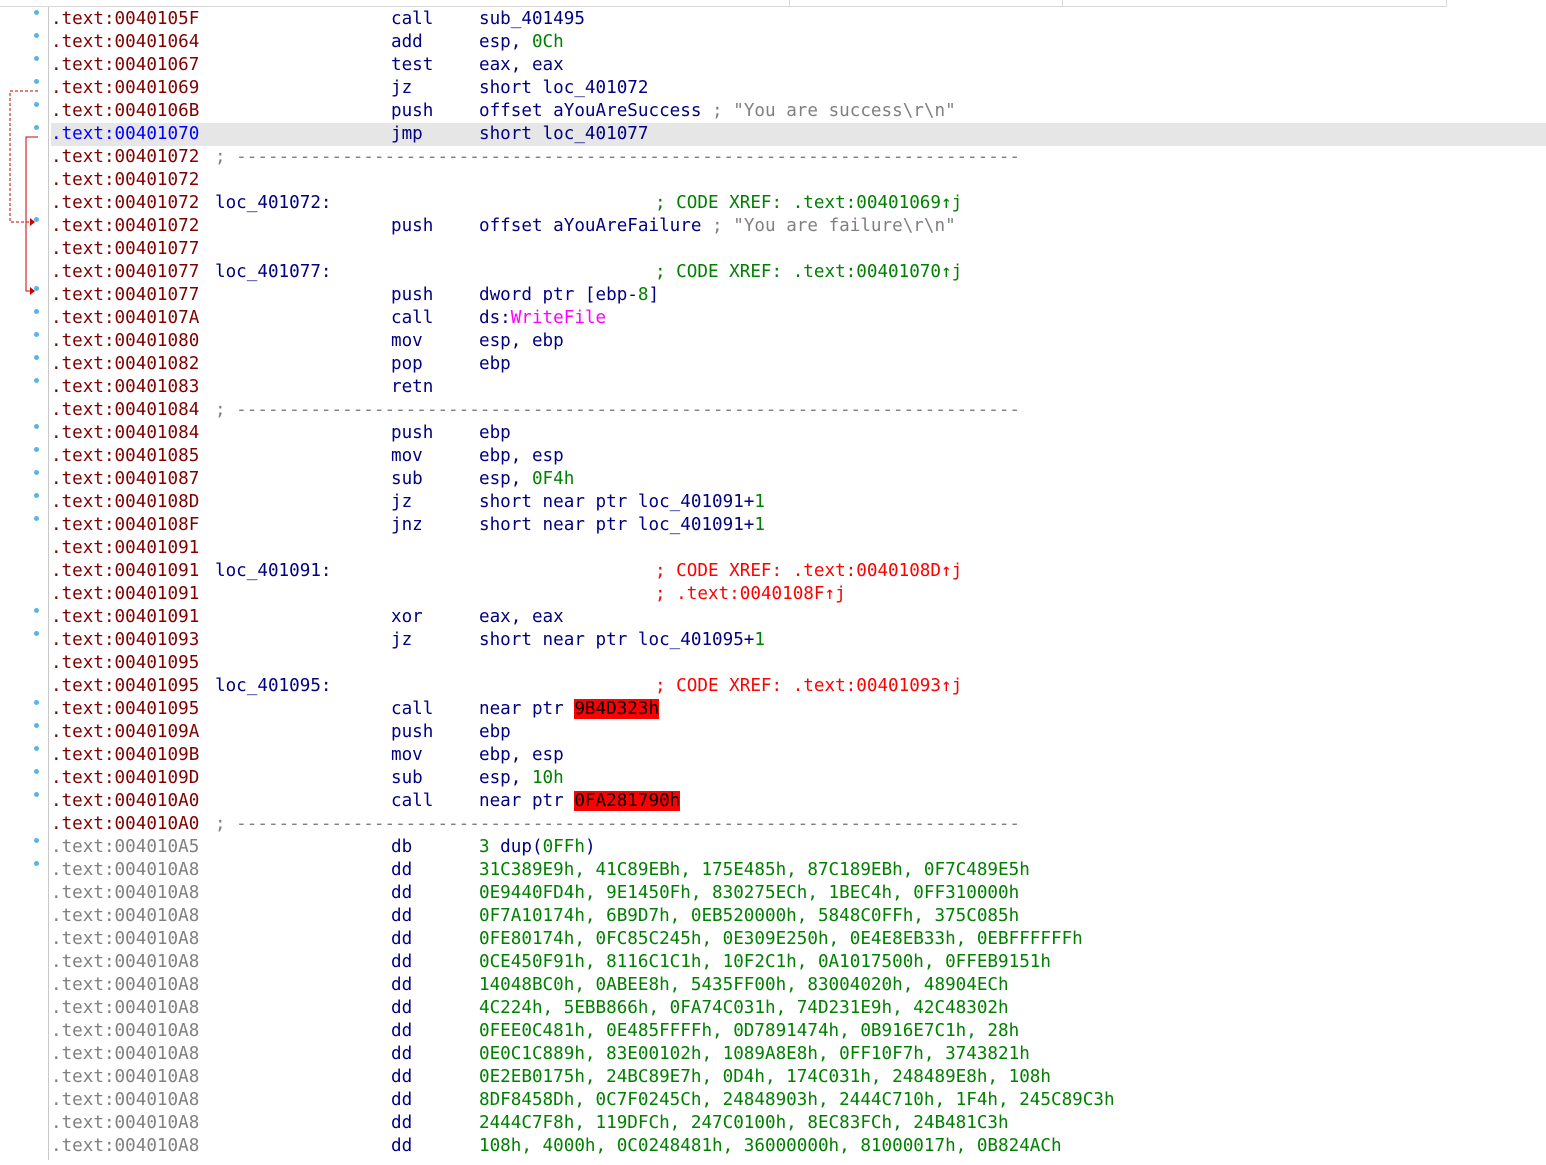 The width and height of the screenshot is (1546, 1165). What do you see at coordinates (616, 640) in the screenshot?
I see `operand-token: short near ptr loc_401095+` at bounding box center [616, 640].